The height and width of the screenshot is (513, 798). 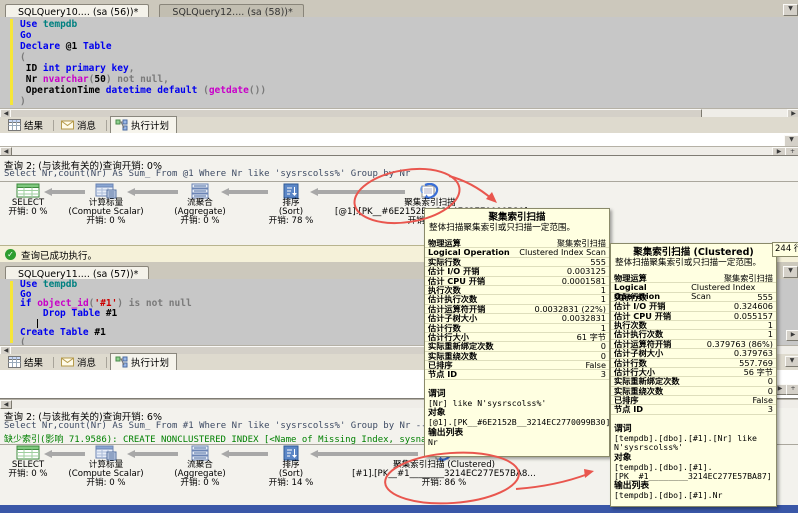 What do you see at coordinates (160, 304) in the screenshot?
I see `code-token: is not null` at bounding box center [160, 304].